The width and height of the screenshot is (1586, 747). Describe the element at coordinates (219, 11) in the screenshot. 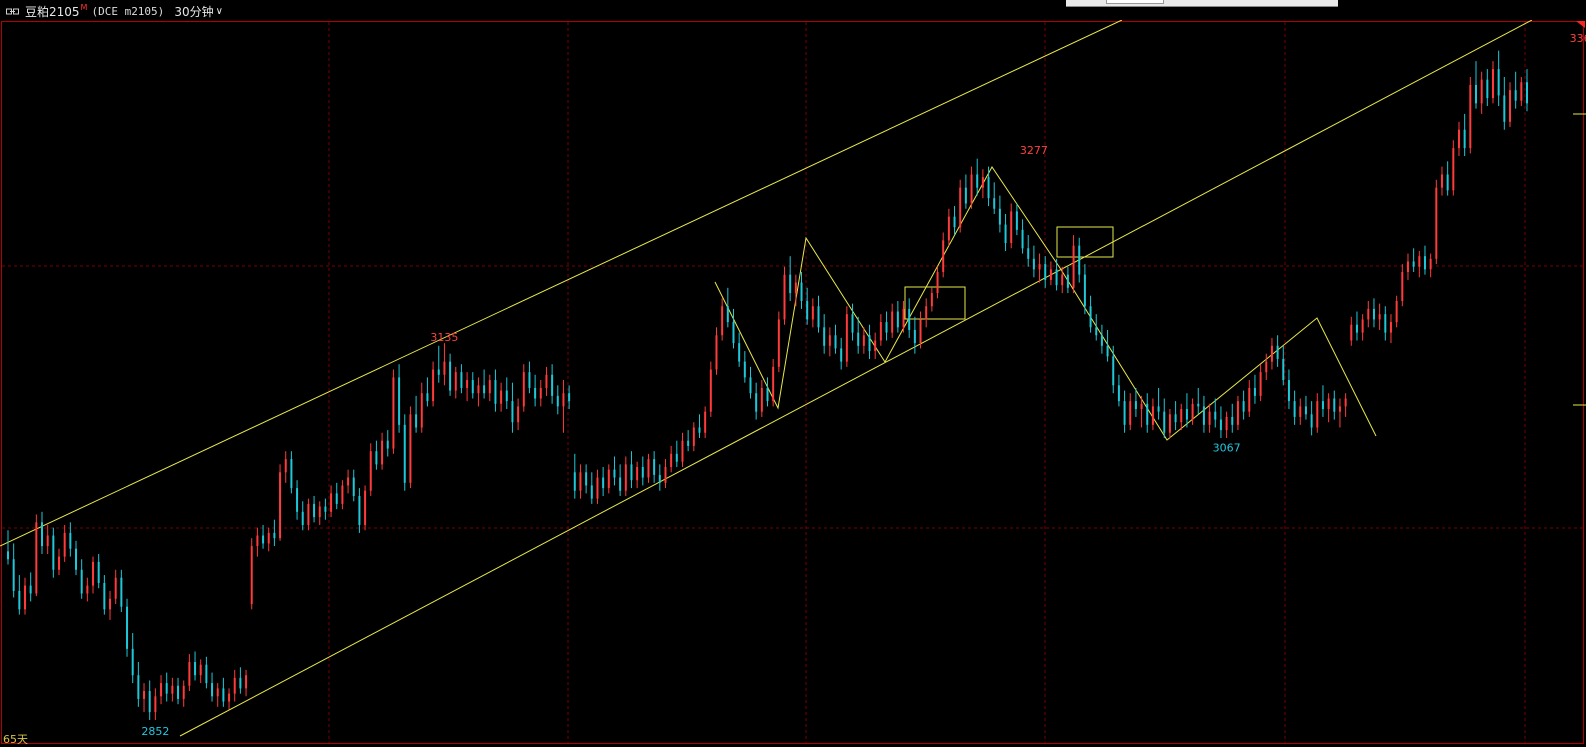

I see `chevron-down-icon: ∨` at that location.